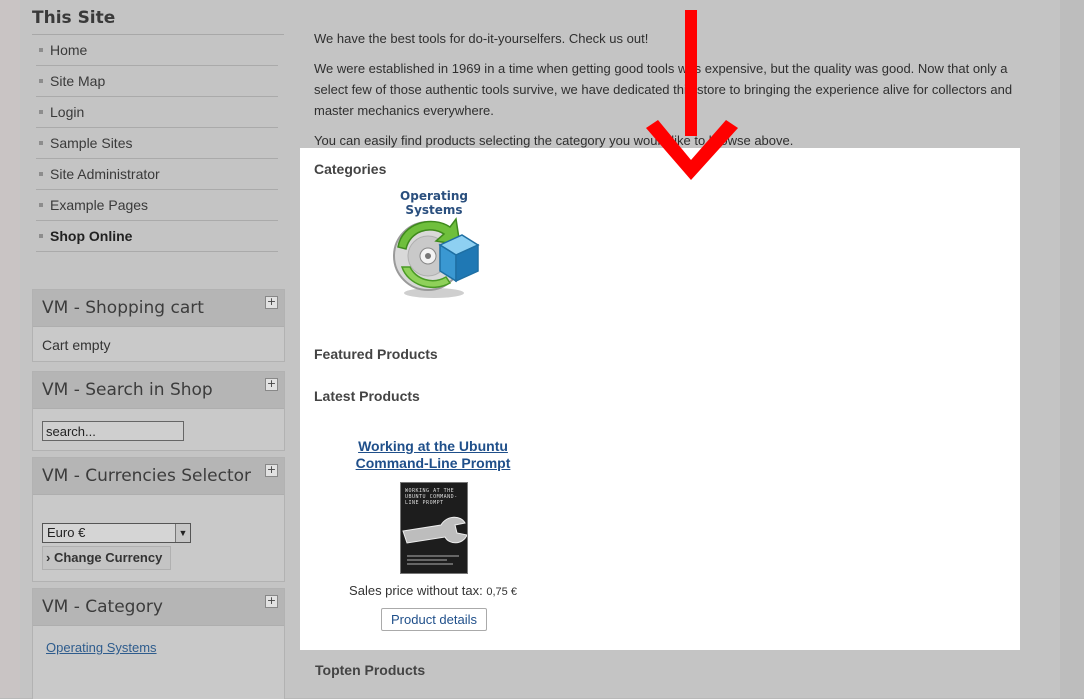  Describe the element at coordinates (370, 670) in the screenshot. I see `topten-products-heading: Topten Products` at that location.